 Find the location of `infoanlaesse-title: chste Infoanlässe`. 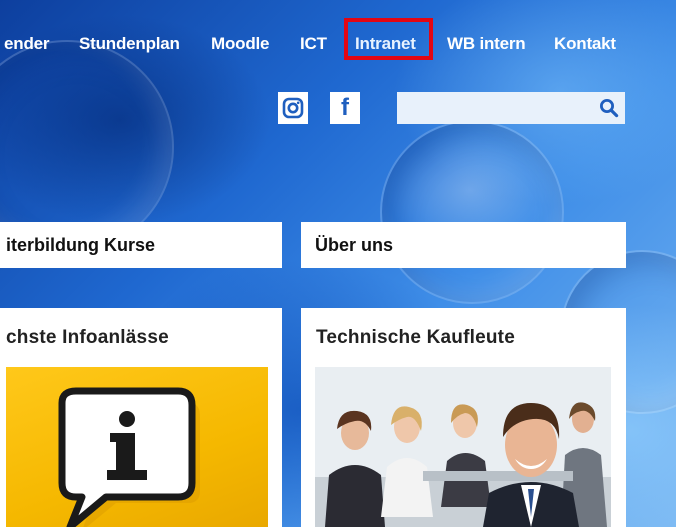

infoanlaesse-title: chste Infoanlässe is located at coordinates (87, 337).